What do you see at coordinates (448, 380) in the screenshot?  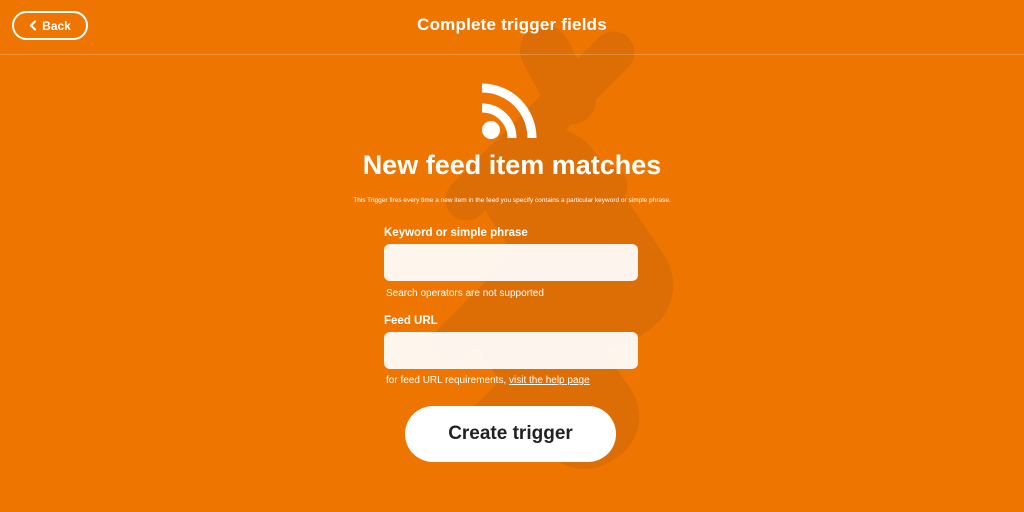 I see `feed-url-help-text: for feed URL requirements,` at bounding box center [448, 380].